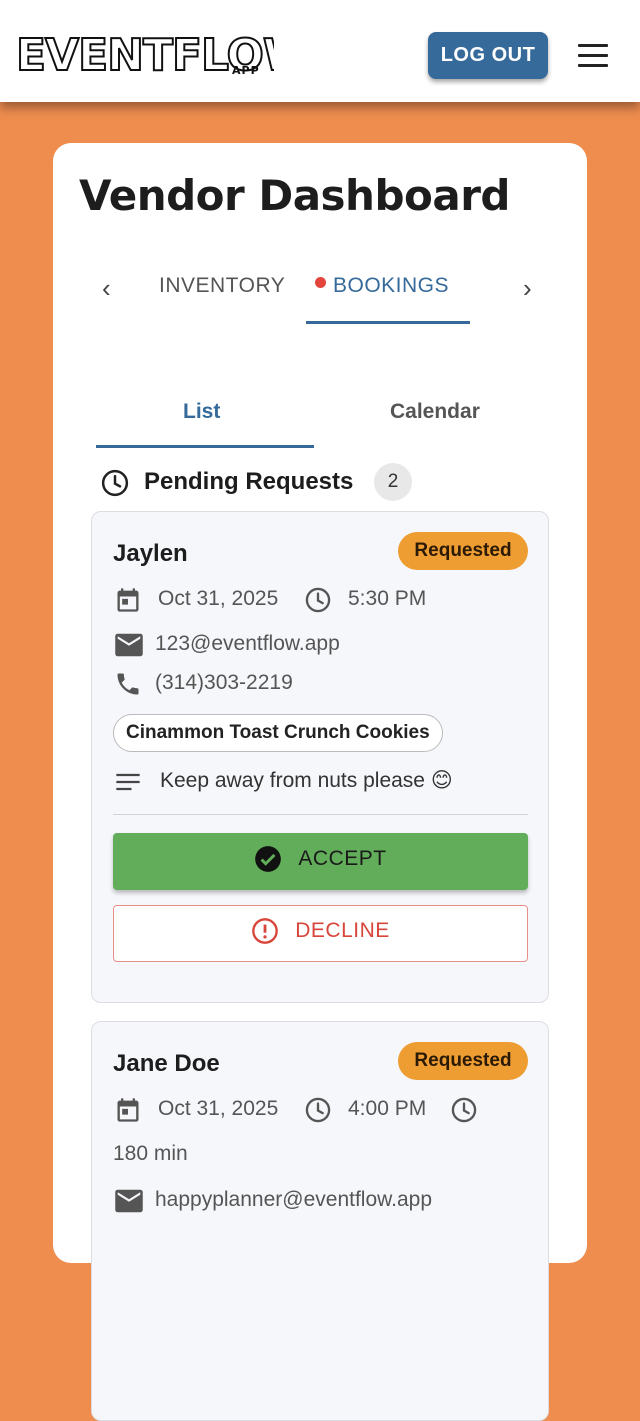 The image size is (640, 1421). I want to click on tab-bookings: BOOKINGS, so click(381, 286).